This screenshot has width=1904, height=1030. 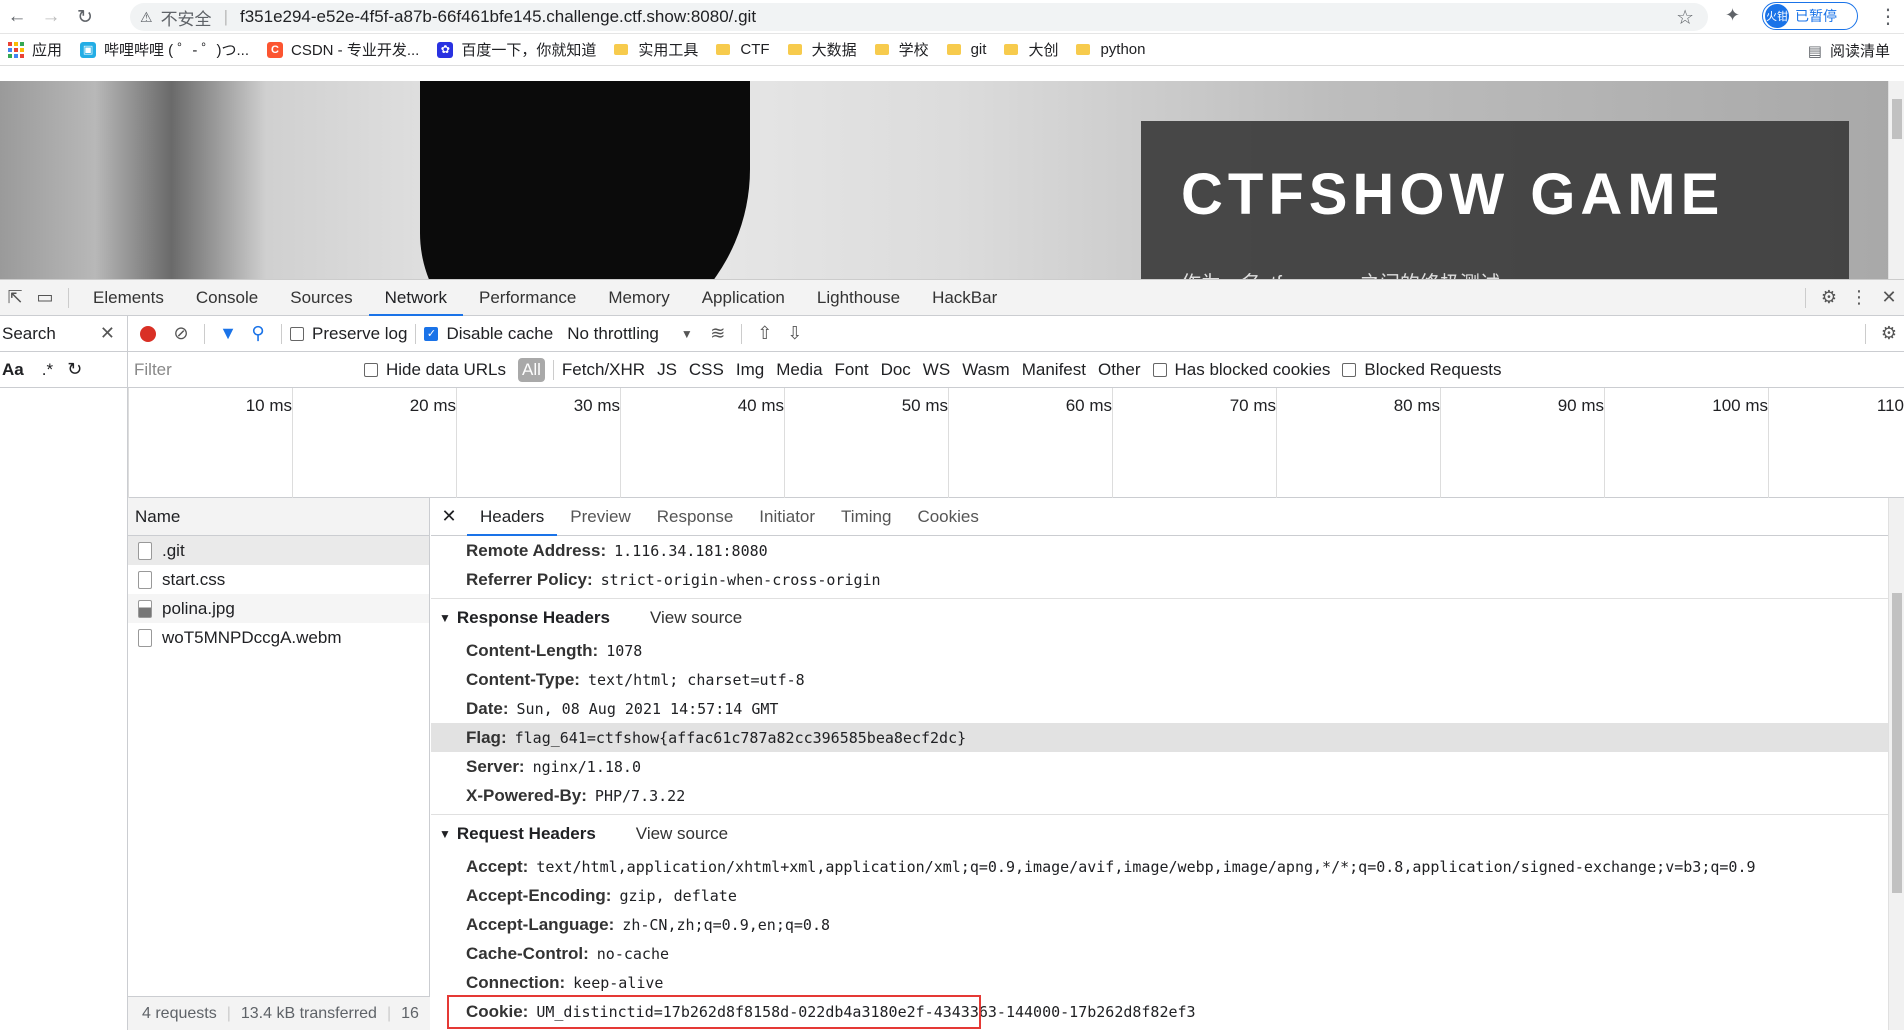 I want to click on more-options-icon: ⋮, so click(x=1859, y=297).